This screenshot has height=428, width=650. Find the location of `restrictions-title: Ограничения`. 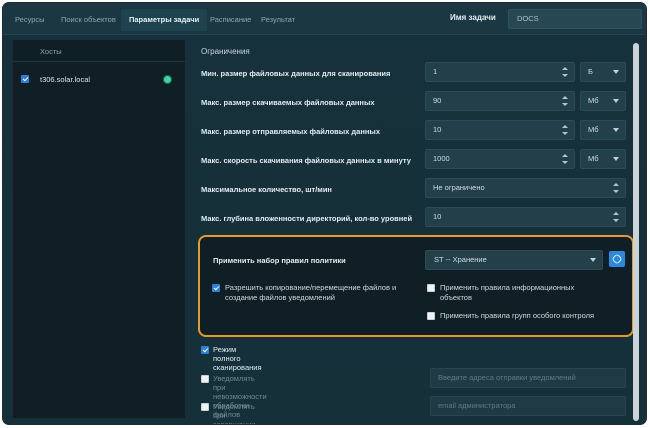

restrictions-title: Ограничения is located at coordinates (225, 51).